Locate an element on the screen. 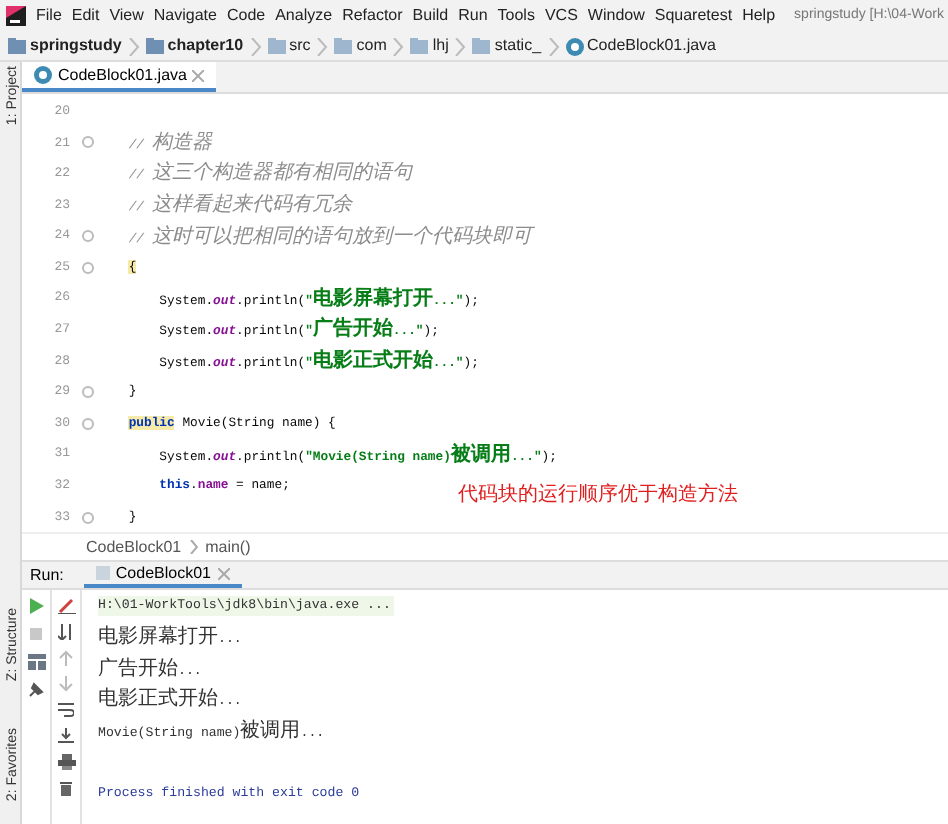 This screenshot has height=824, width=948. menu-item: Tools is located at coordinates (516, 16).